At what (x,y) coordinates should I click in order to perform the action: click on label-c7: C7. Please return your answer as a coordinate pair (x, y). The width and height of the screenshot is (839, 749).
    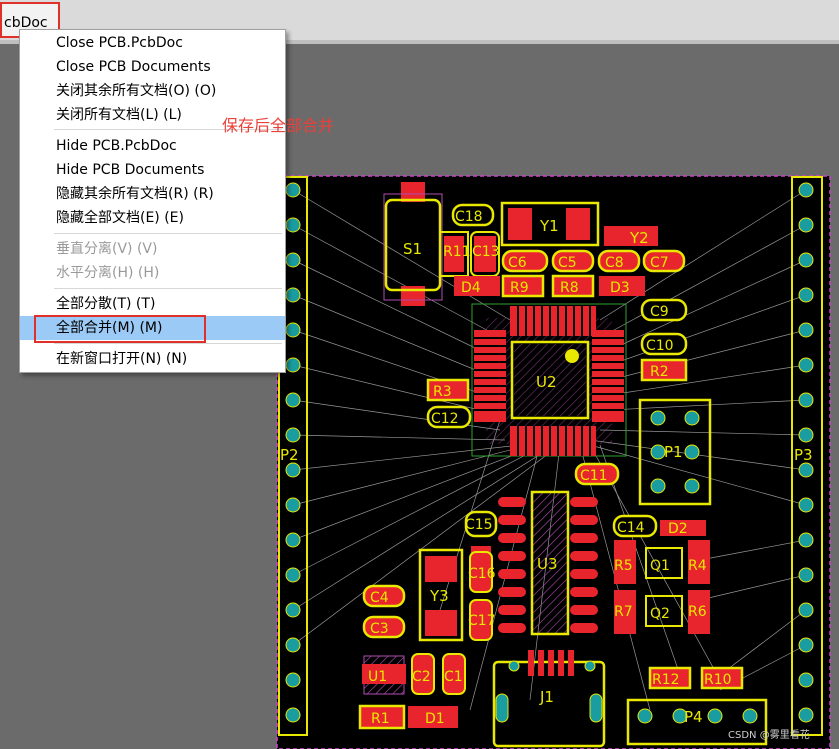
    Looking at the image, I should click on (659, 263).